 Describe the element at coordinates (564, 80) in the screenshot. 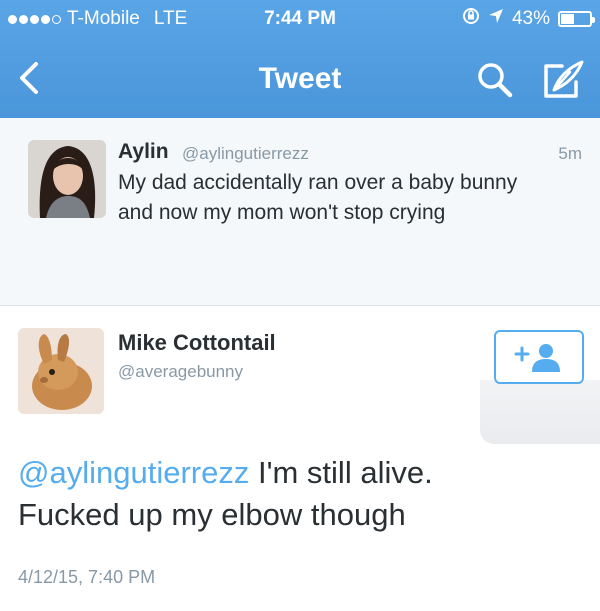

I see `compose-icon` at that location.